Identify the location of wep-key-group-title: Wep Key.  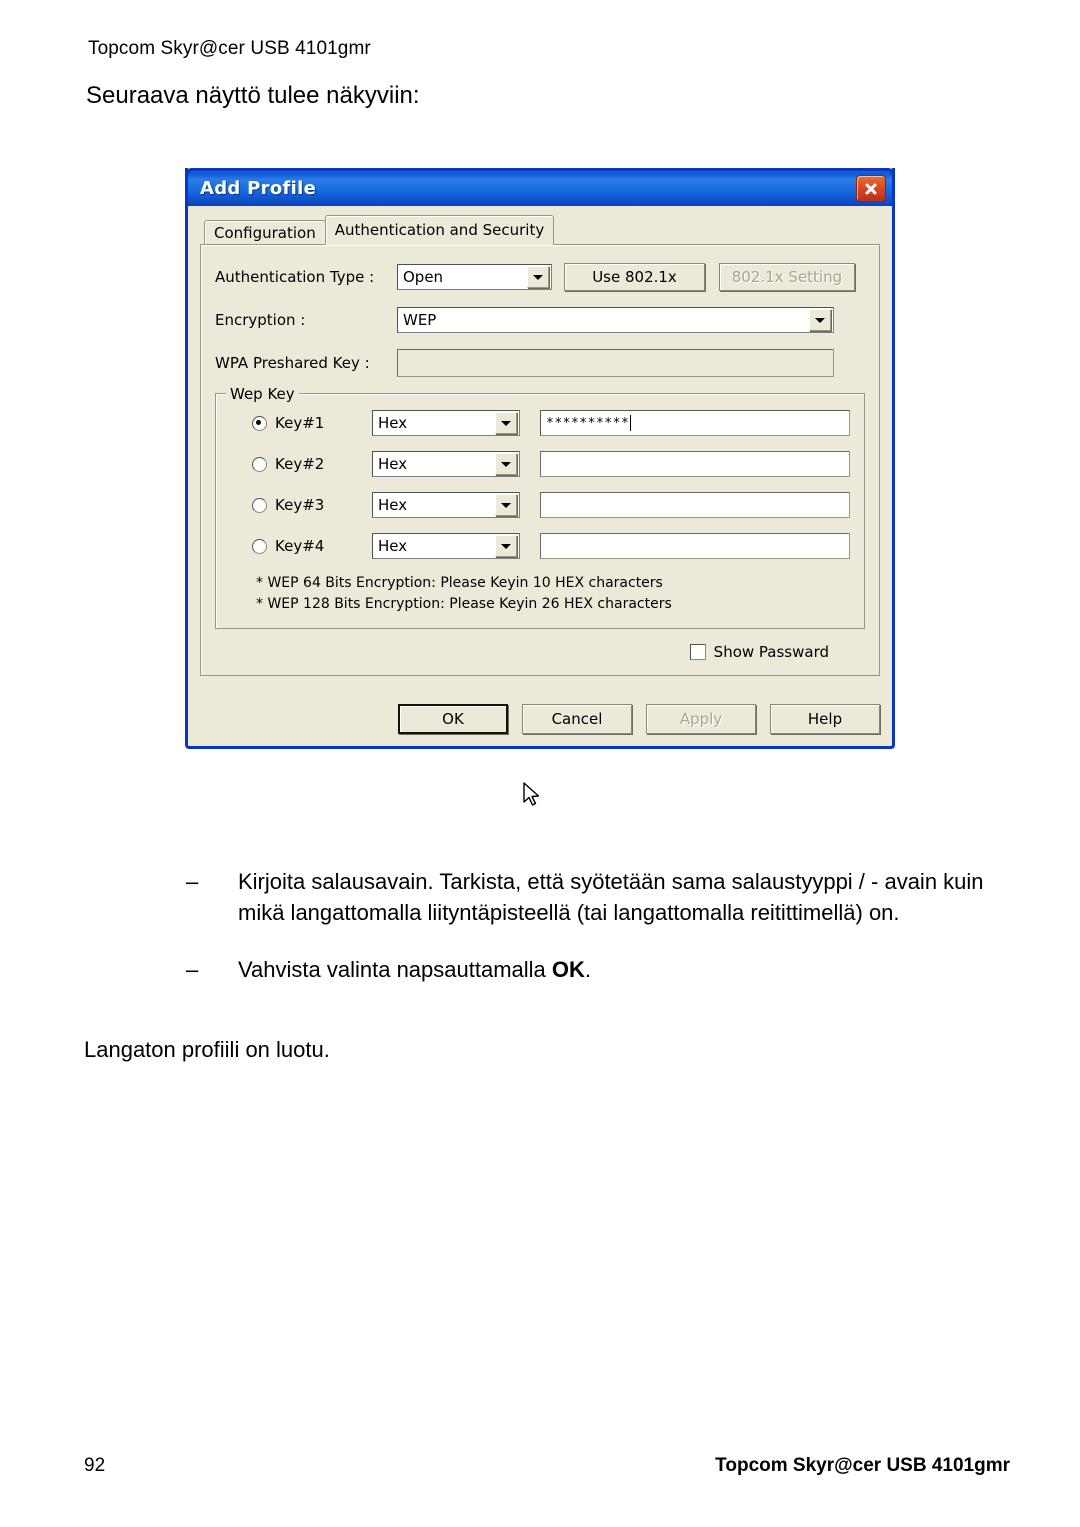
(262, 394).